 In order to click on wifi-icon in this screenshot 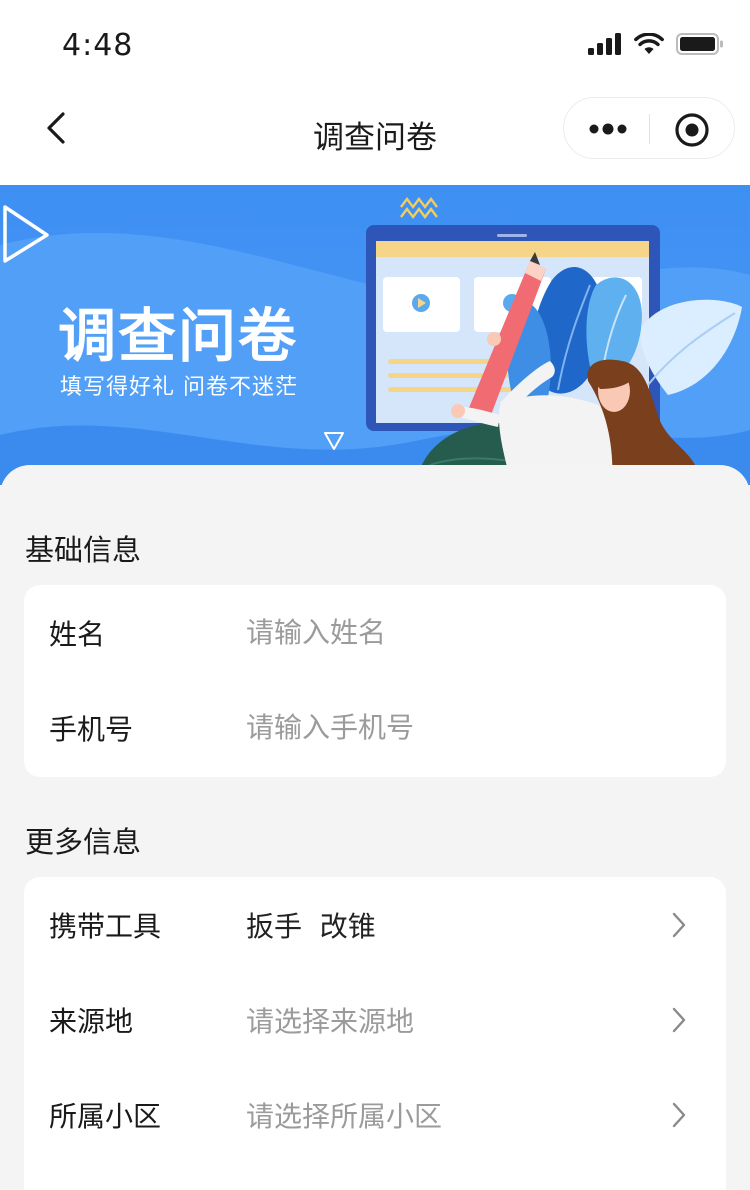, I will do `click(649, 43)`.